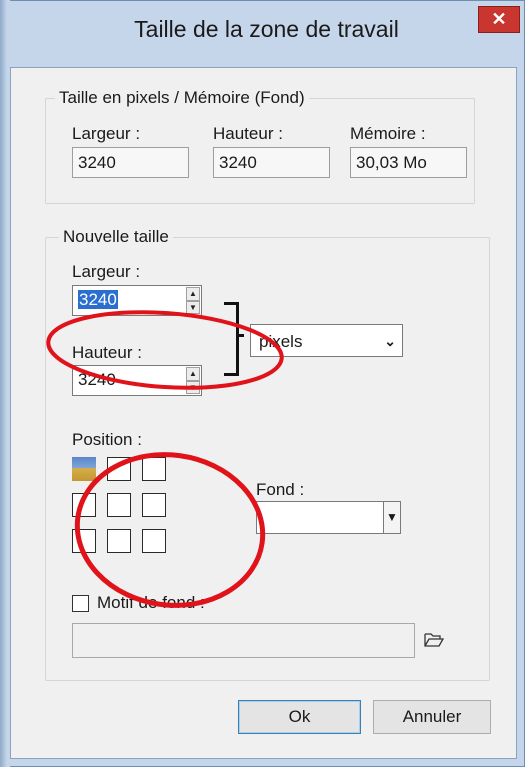  What do you see at coordinates (231, 339) in the screenshot?
I see `link-bracket-icon` at bounding box center [231, 339].